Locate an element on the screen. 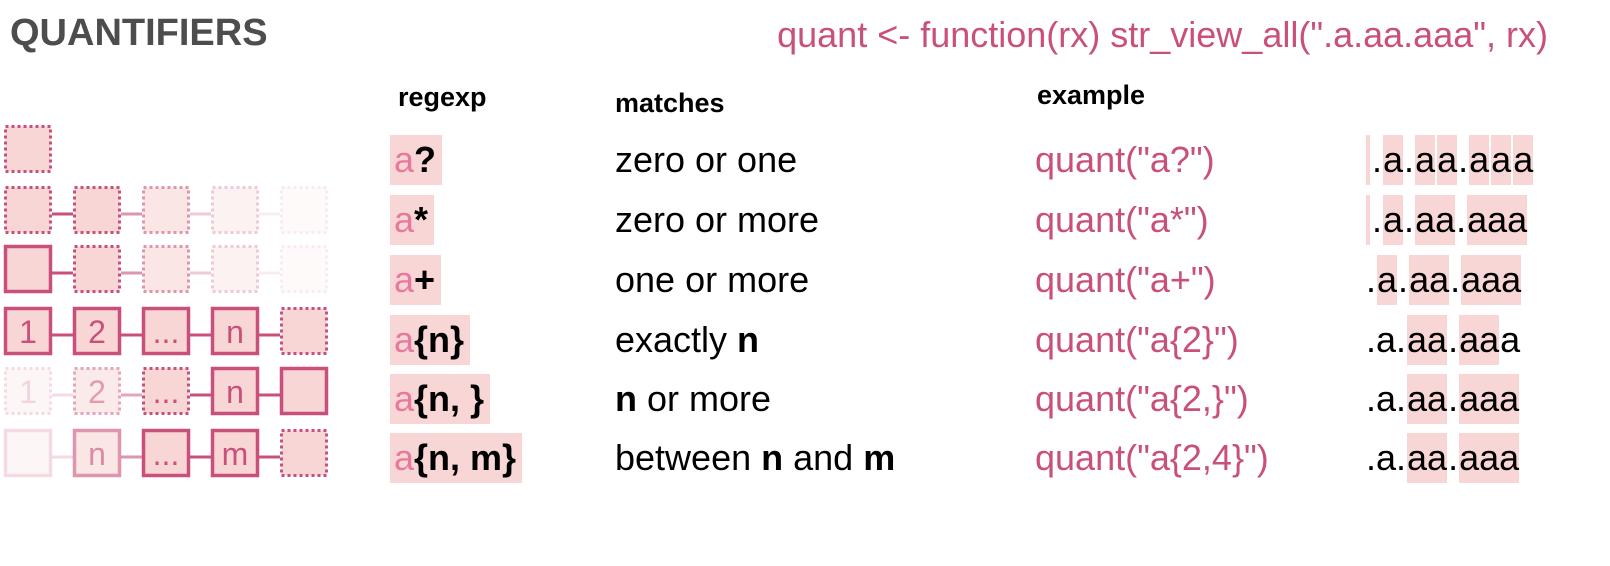 The image size is (1610, 566). matches-description: between n and m is located at coordinates (755, 458).